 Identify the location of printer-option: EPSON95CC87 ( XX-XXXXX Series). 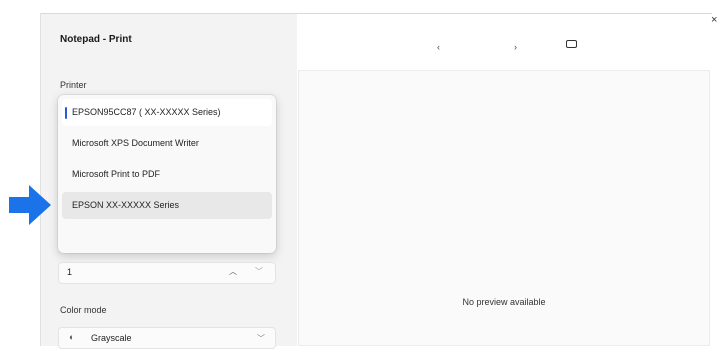
(167, 112).